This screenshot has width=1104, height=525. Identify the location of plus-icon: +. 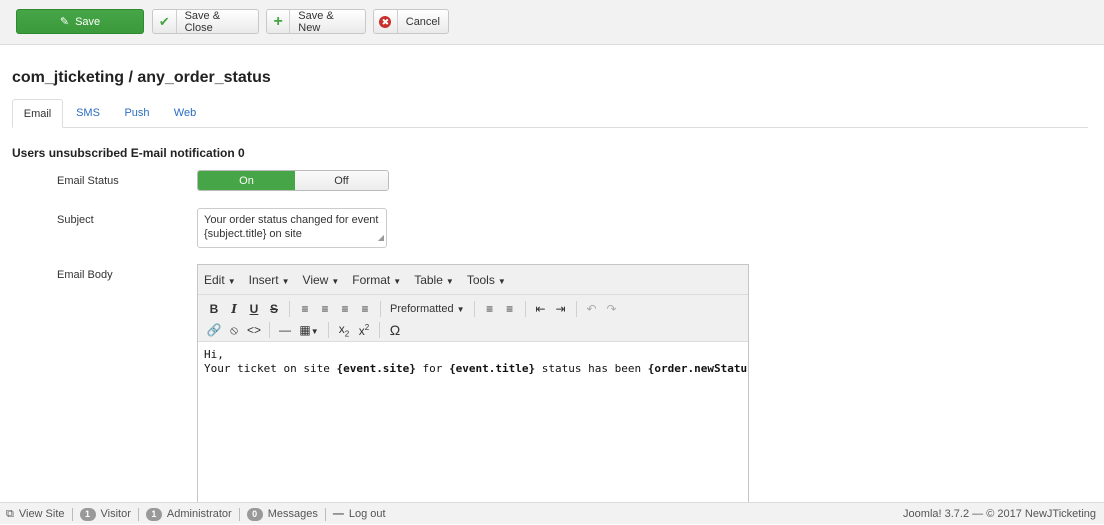
(279, 21).